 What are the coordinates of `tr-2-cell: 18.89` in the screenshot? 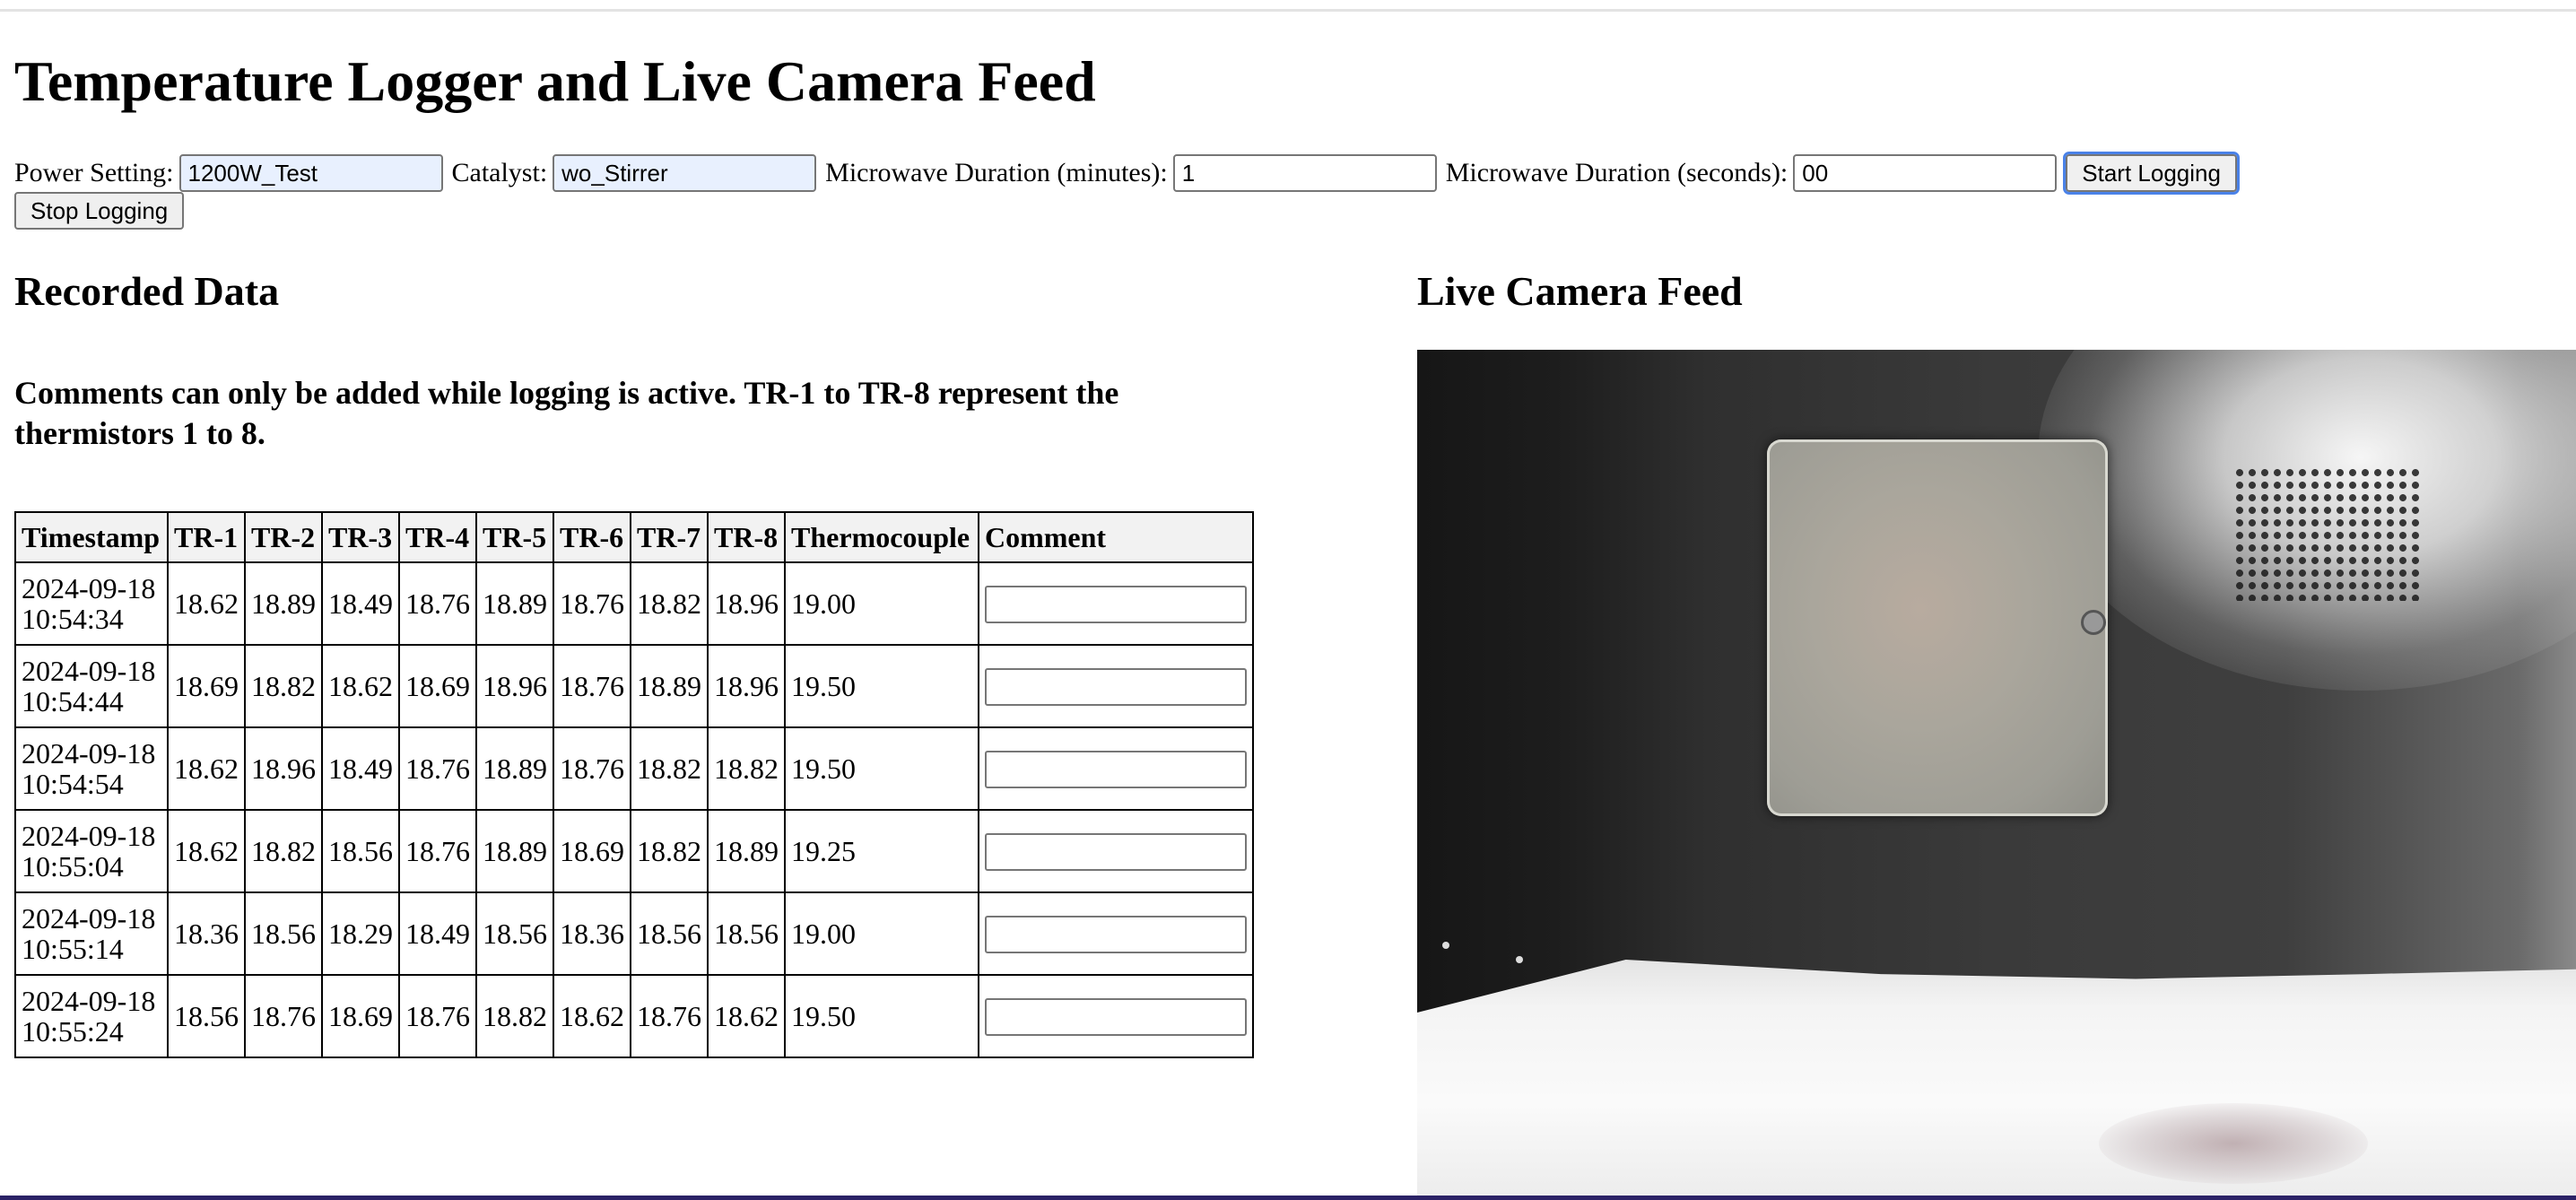 It's located at (283, 603).